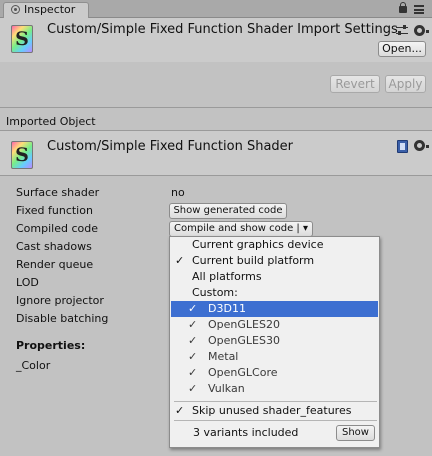  I want to click on help-book-icon, so click(402, 146).